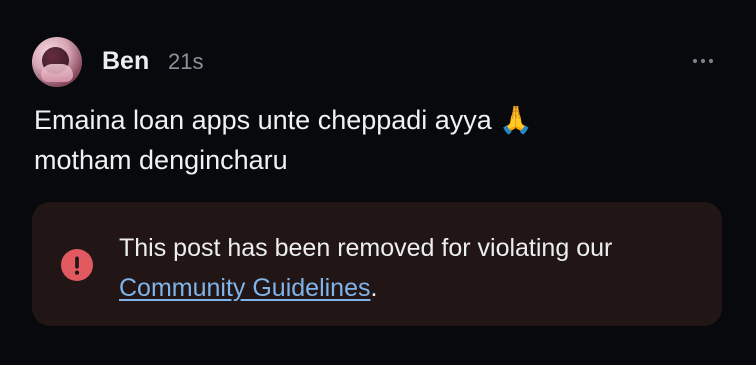  I want to click on alert-circle-icon, so click(77, 265).